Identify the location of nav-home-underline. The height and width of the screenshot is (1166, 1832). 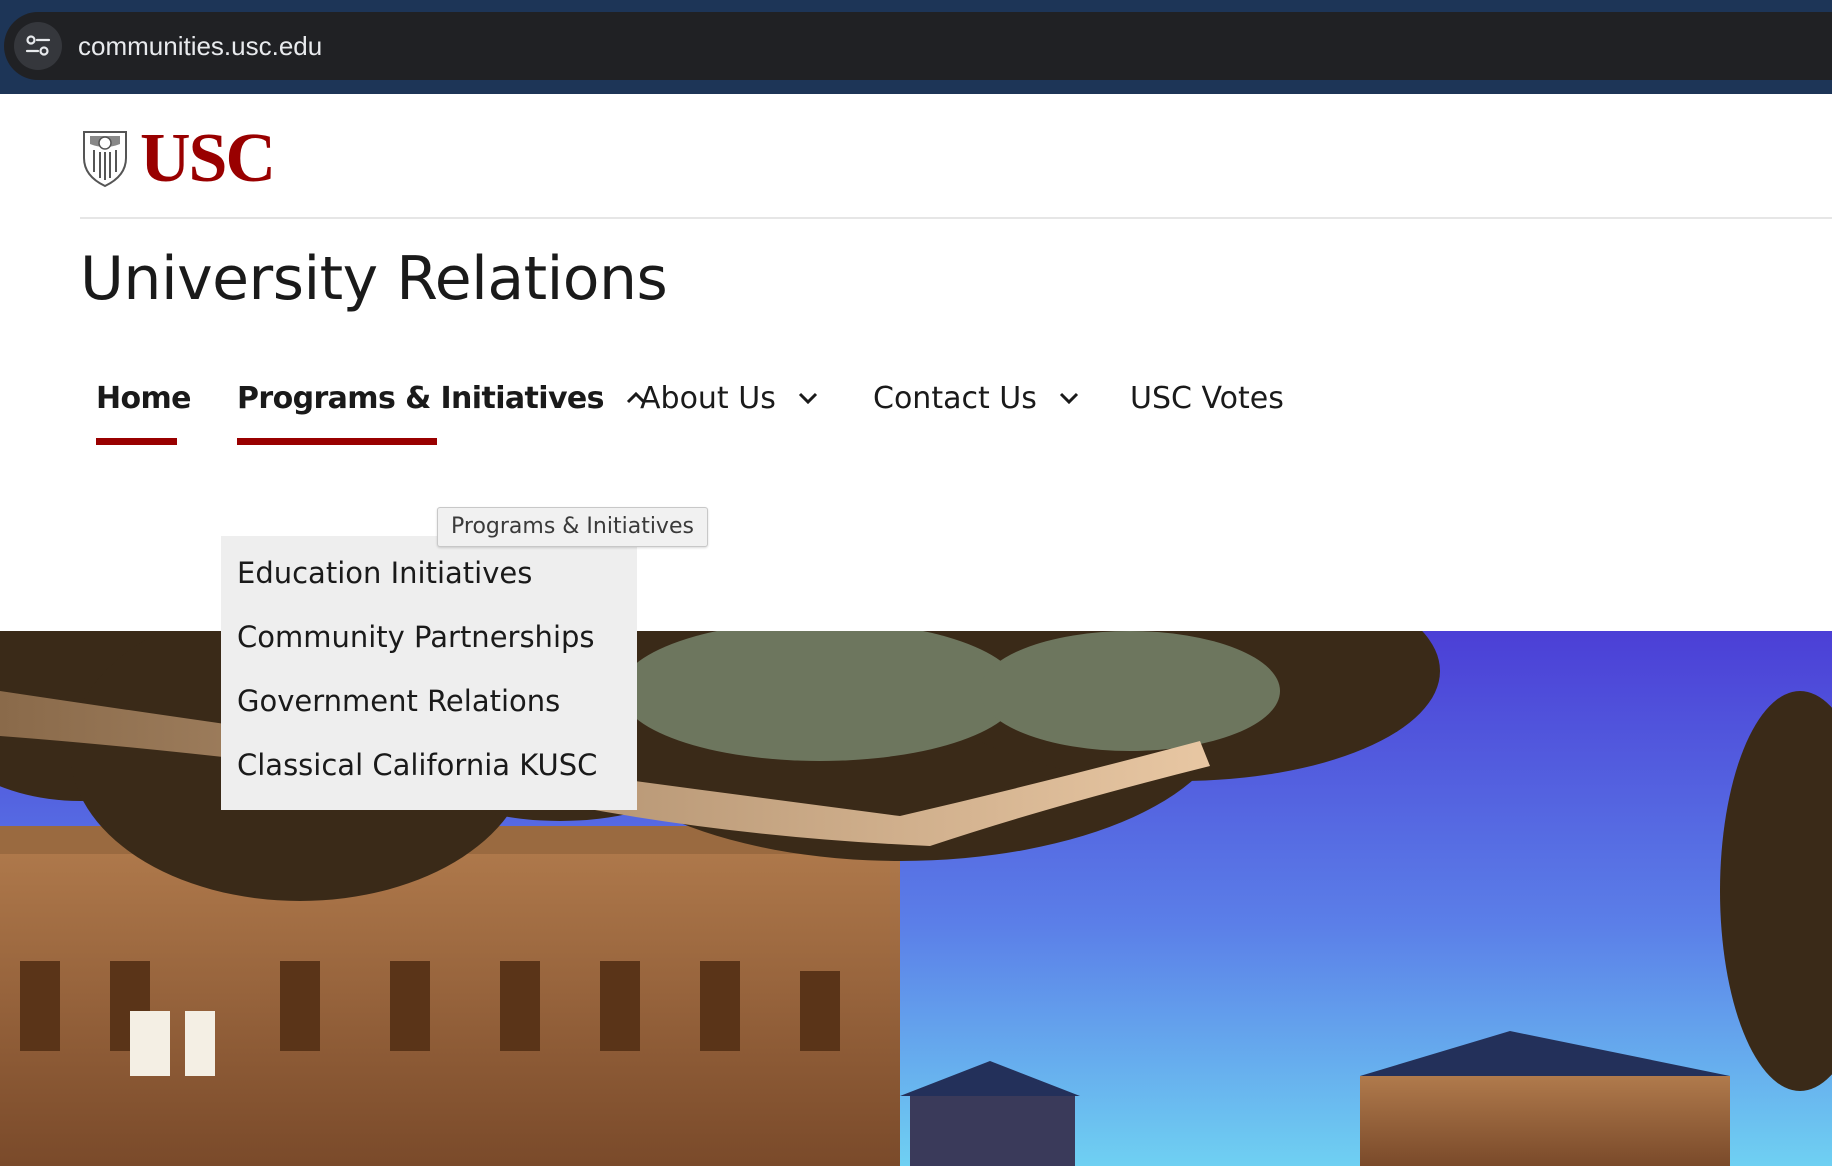
(136, 441).